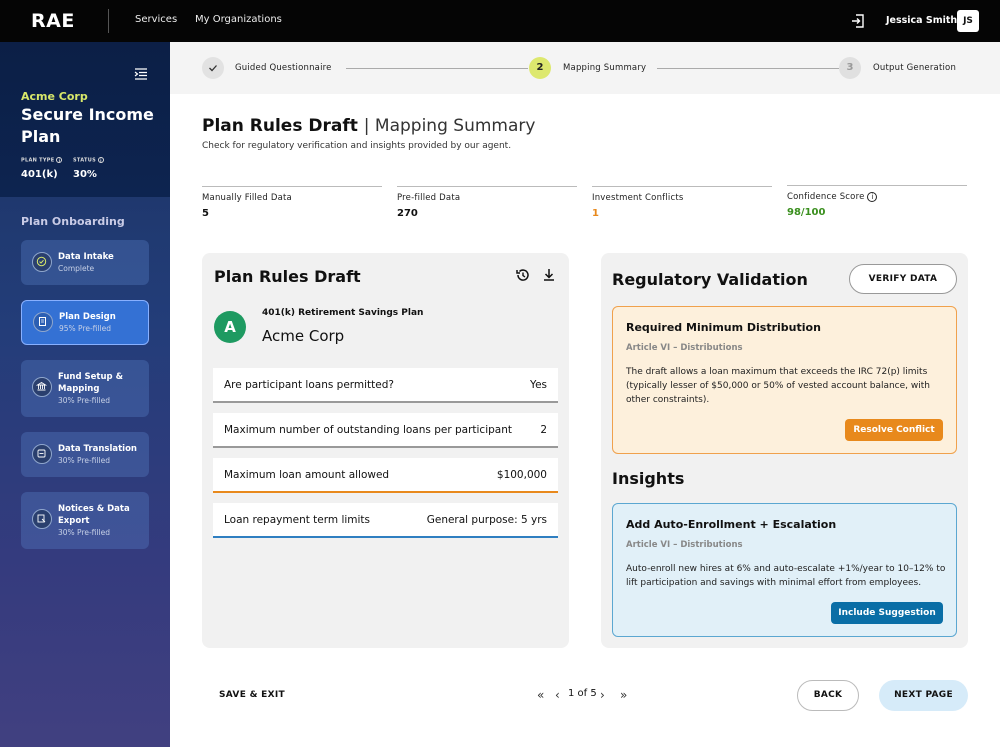 The height and width of the screenshot is (747, 1000). What do you see at coordinates (521, 475) in the screenshot?
I see `rule-answer: $100,000` at bounding box center [521, 475].